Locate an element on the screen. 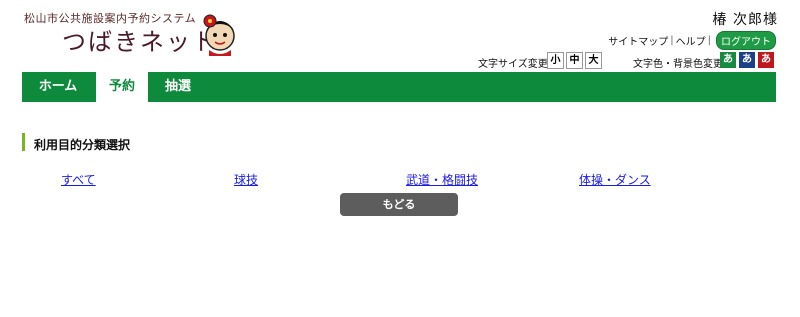  category-link-all: すべて is located at coordinates (78, 179).